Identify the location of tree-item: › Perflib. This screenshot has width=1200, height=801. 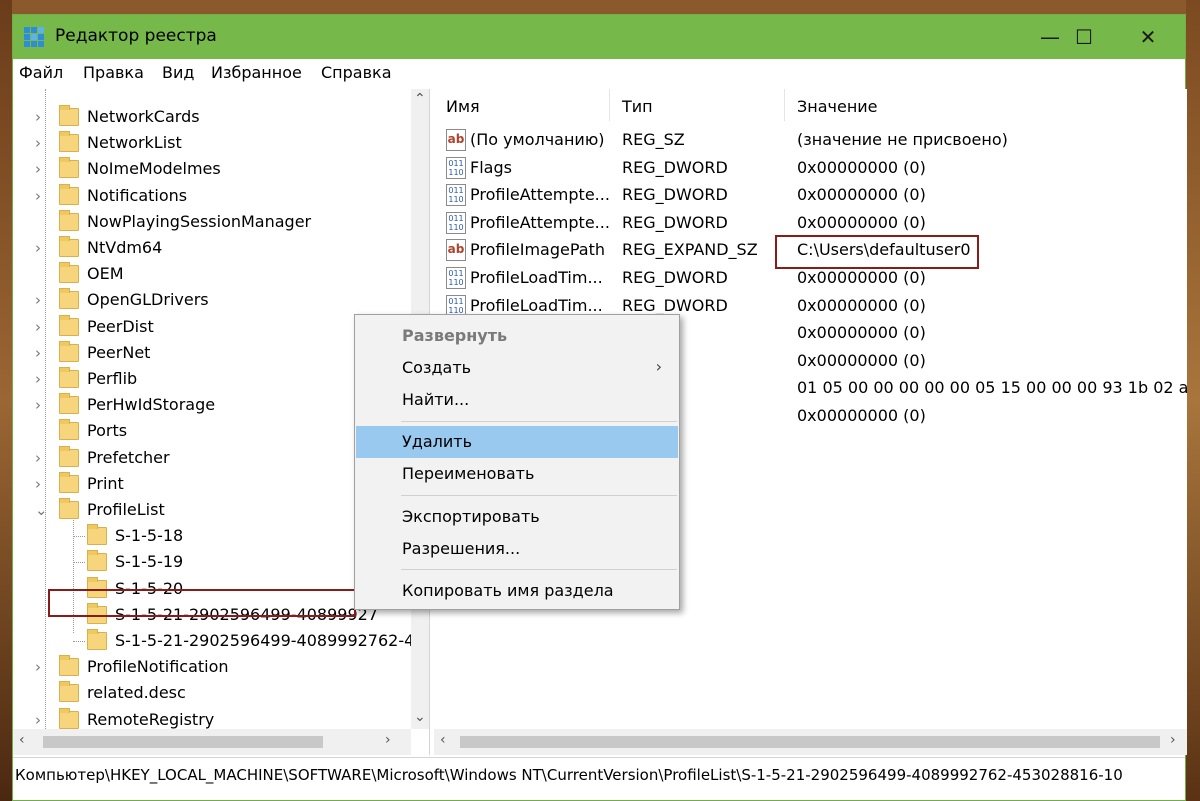
(213, 380).